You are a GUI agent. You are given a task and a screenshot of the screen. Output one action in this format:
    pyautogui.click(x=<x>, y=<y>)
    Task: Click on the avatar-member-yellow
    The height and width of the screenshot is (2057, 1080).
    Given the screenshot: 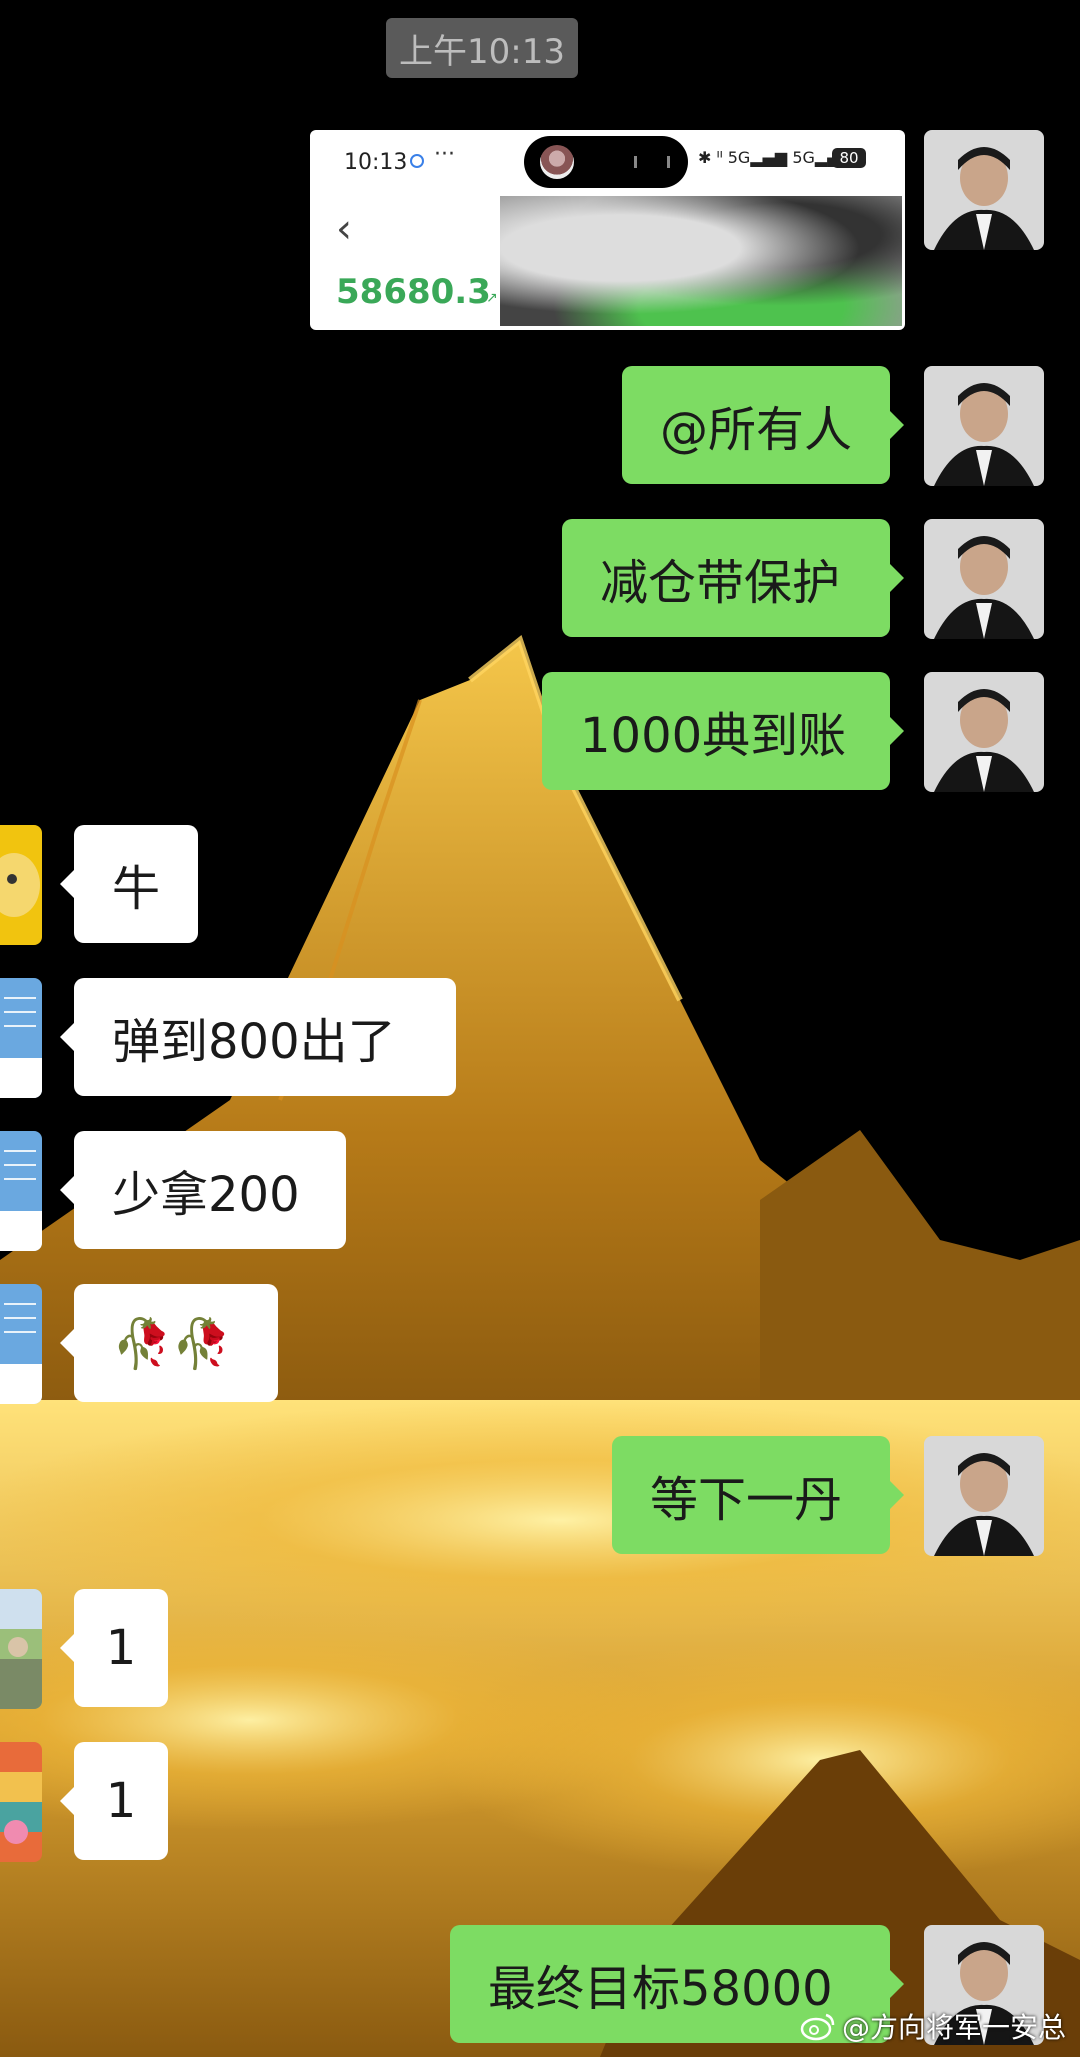 What is the action you would take?
    pyautogui.click(x=21, y=885)
    